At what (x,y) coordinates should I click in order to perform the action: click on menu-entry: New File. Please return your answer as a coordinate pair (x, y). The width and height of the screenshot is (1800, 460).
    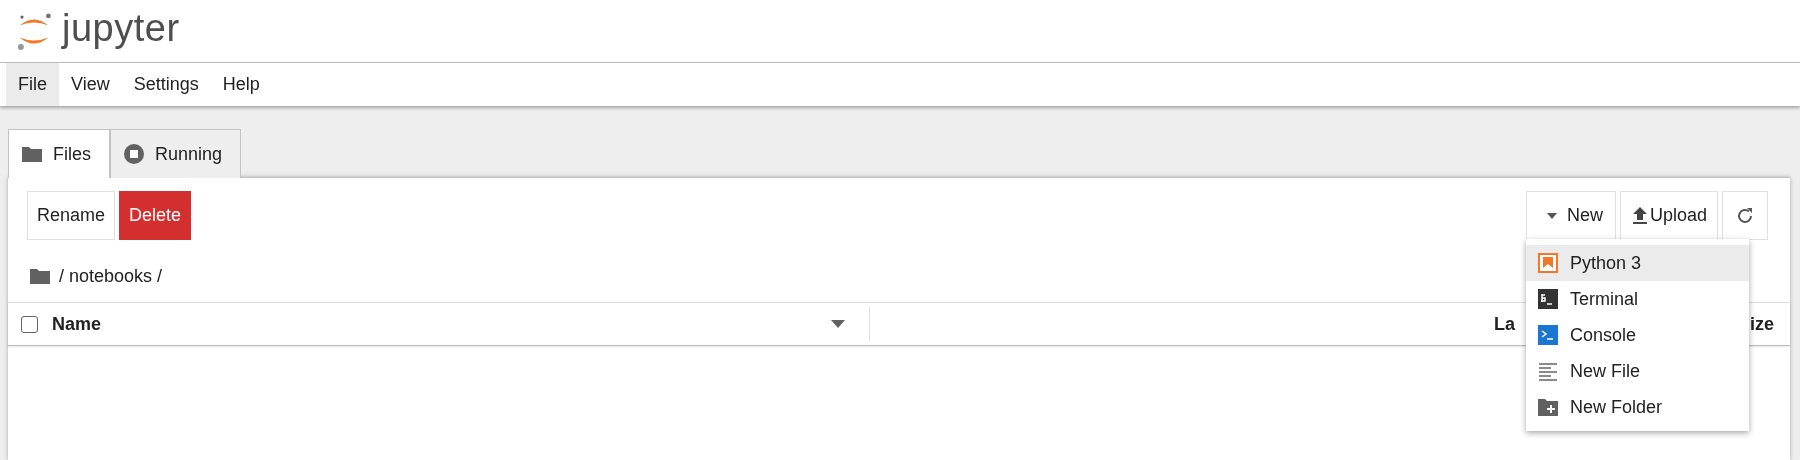
    Looking at the image, I should click on (1637, 371).